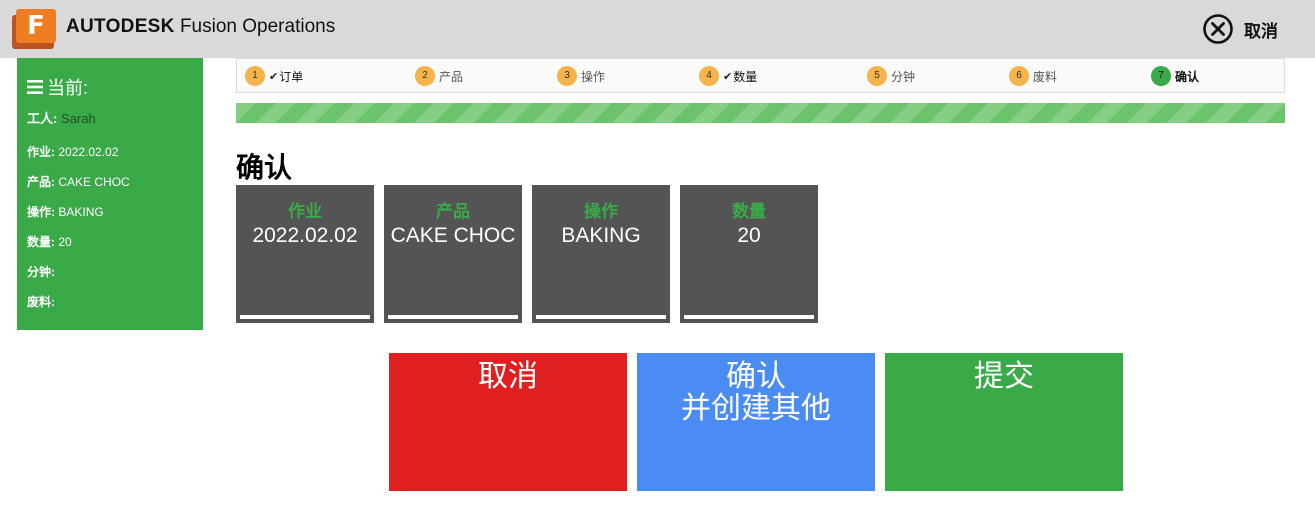 The height and width of the screenshot is (519, 1315). I want to click on minutes-label: 分钟:, so click(41, 272).